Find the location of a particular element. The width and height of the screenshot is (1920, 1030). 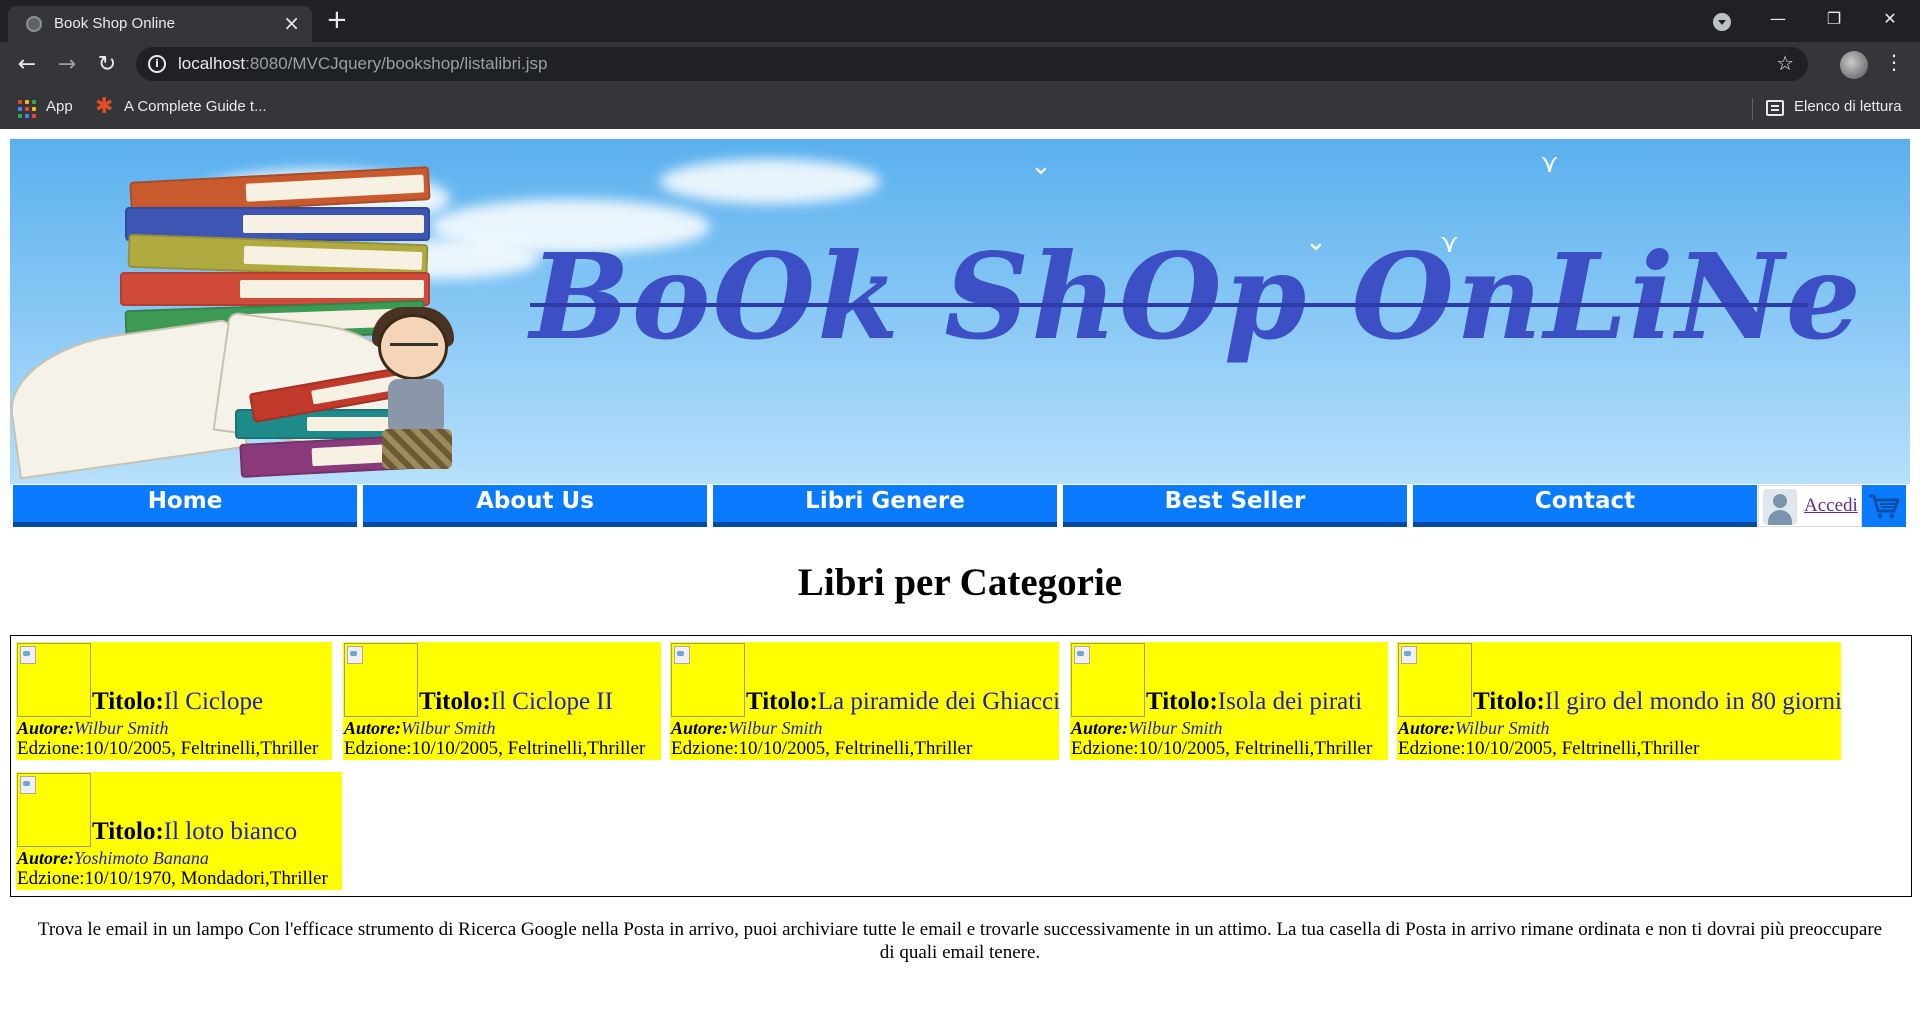

book-title: Il Ciclope II is located at coordinates (552, 701).